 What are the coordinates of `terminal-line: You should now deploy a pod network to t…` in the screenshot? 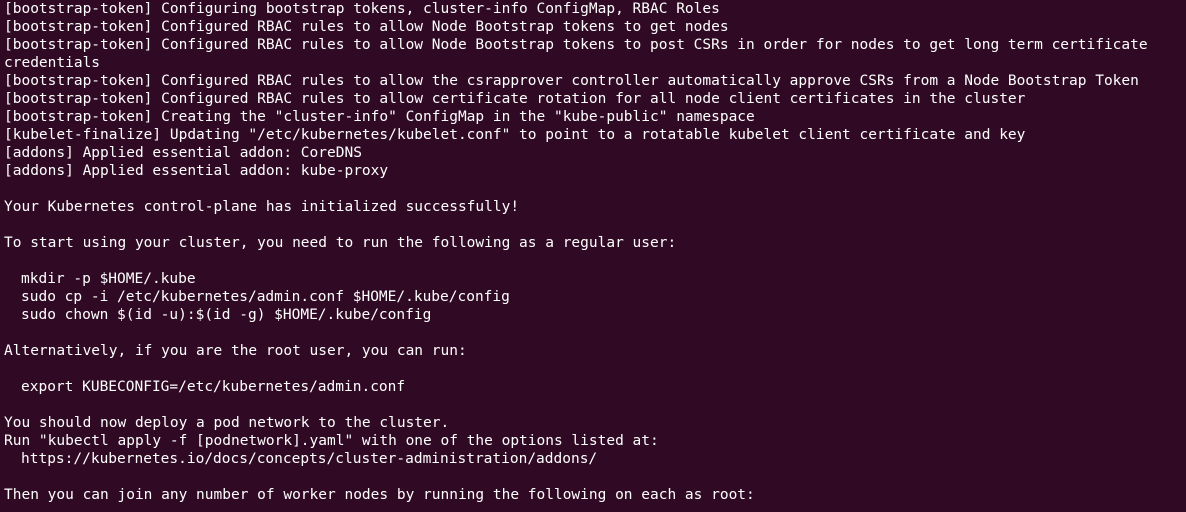 It's located at (227, 423).